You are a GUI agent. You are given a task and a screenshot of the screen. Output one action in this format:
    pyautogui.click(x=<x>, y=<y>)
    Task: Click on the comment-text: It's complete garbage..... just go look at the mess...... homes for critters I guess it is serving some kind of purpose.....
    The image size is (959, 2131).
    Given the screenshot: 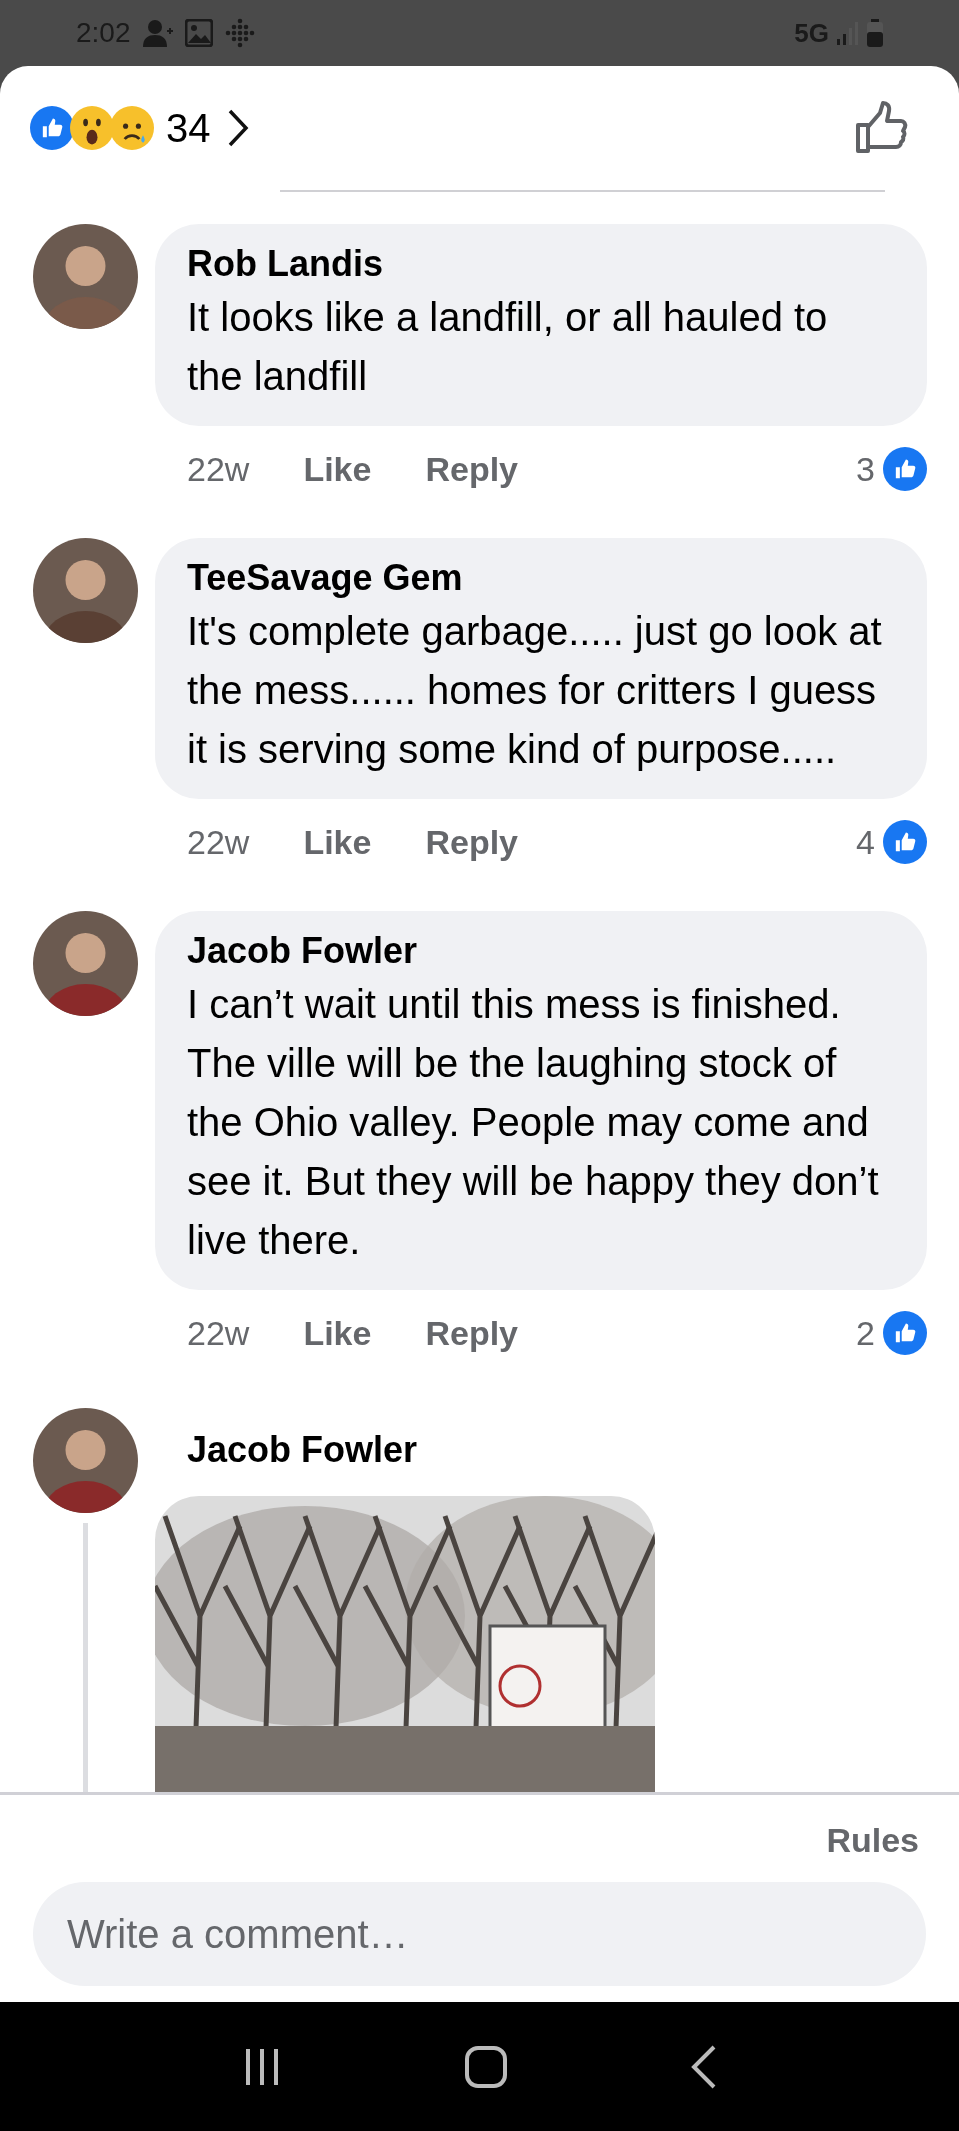 What is the action you would take?
    pyautogui.click(x=535, y=690)
    